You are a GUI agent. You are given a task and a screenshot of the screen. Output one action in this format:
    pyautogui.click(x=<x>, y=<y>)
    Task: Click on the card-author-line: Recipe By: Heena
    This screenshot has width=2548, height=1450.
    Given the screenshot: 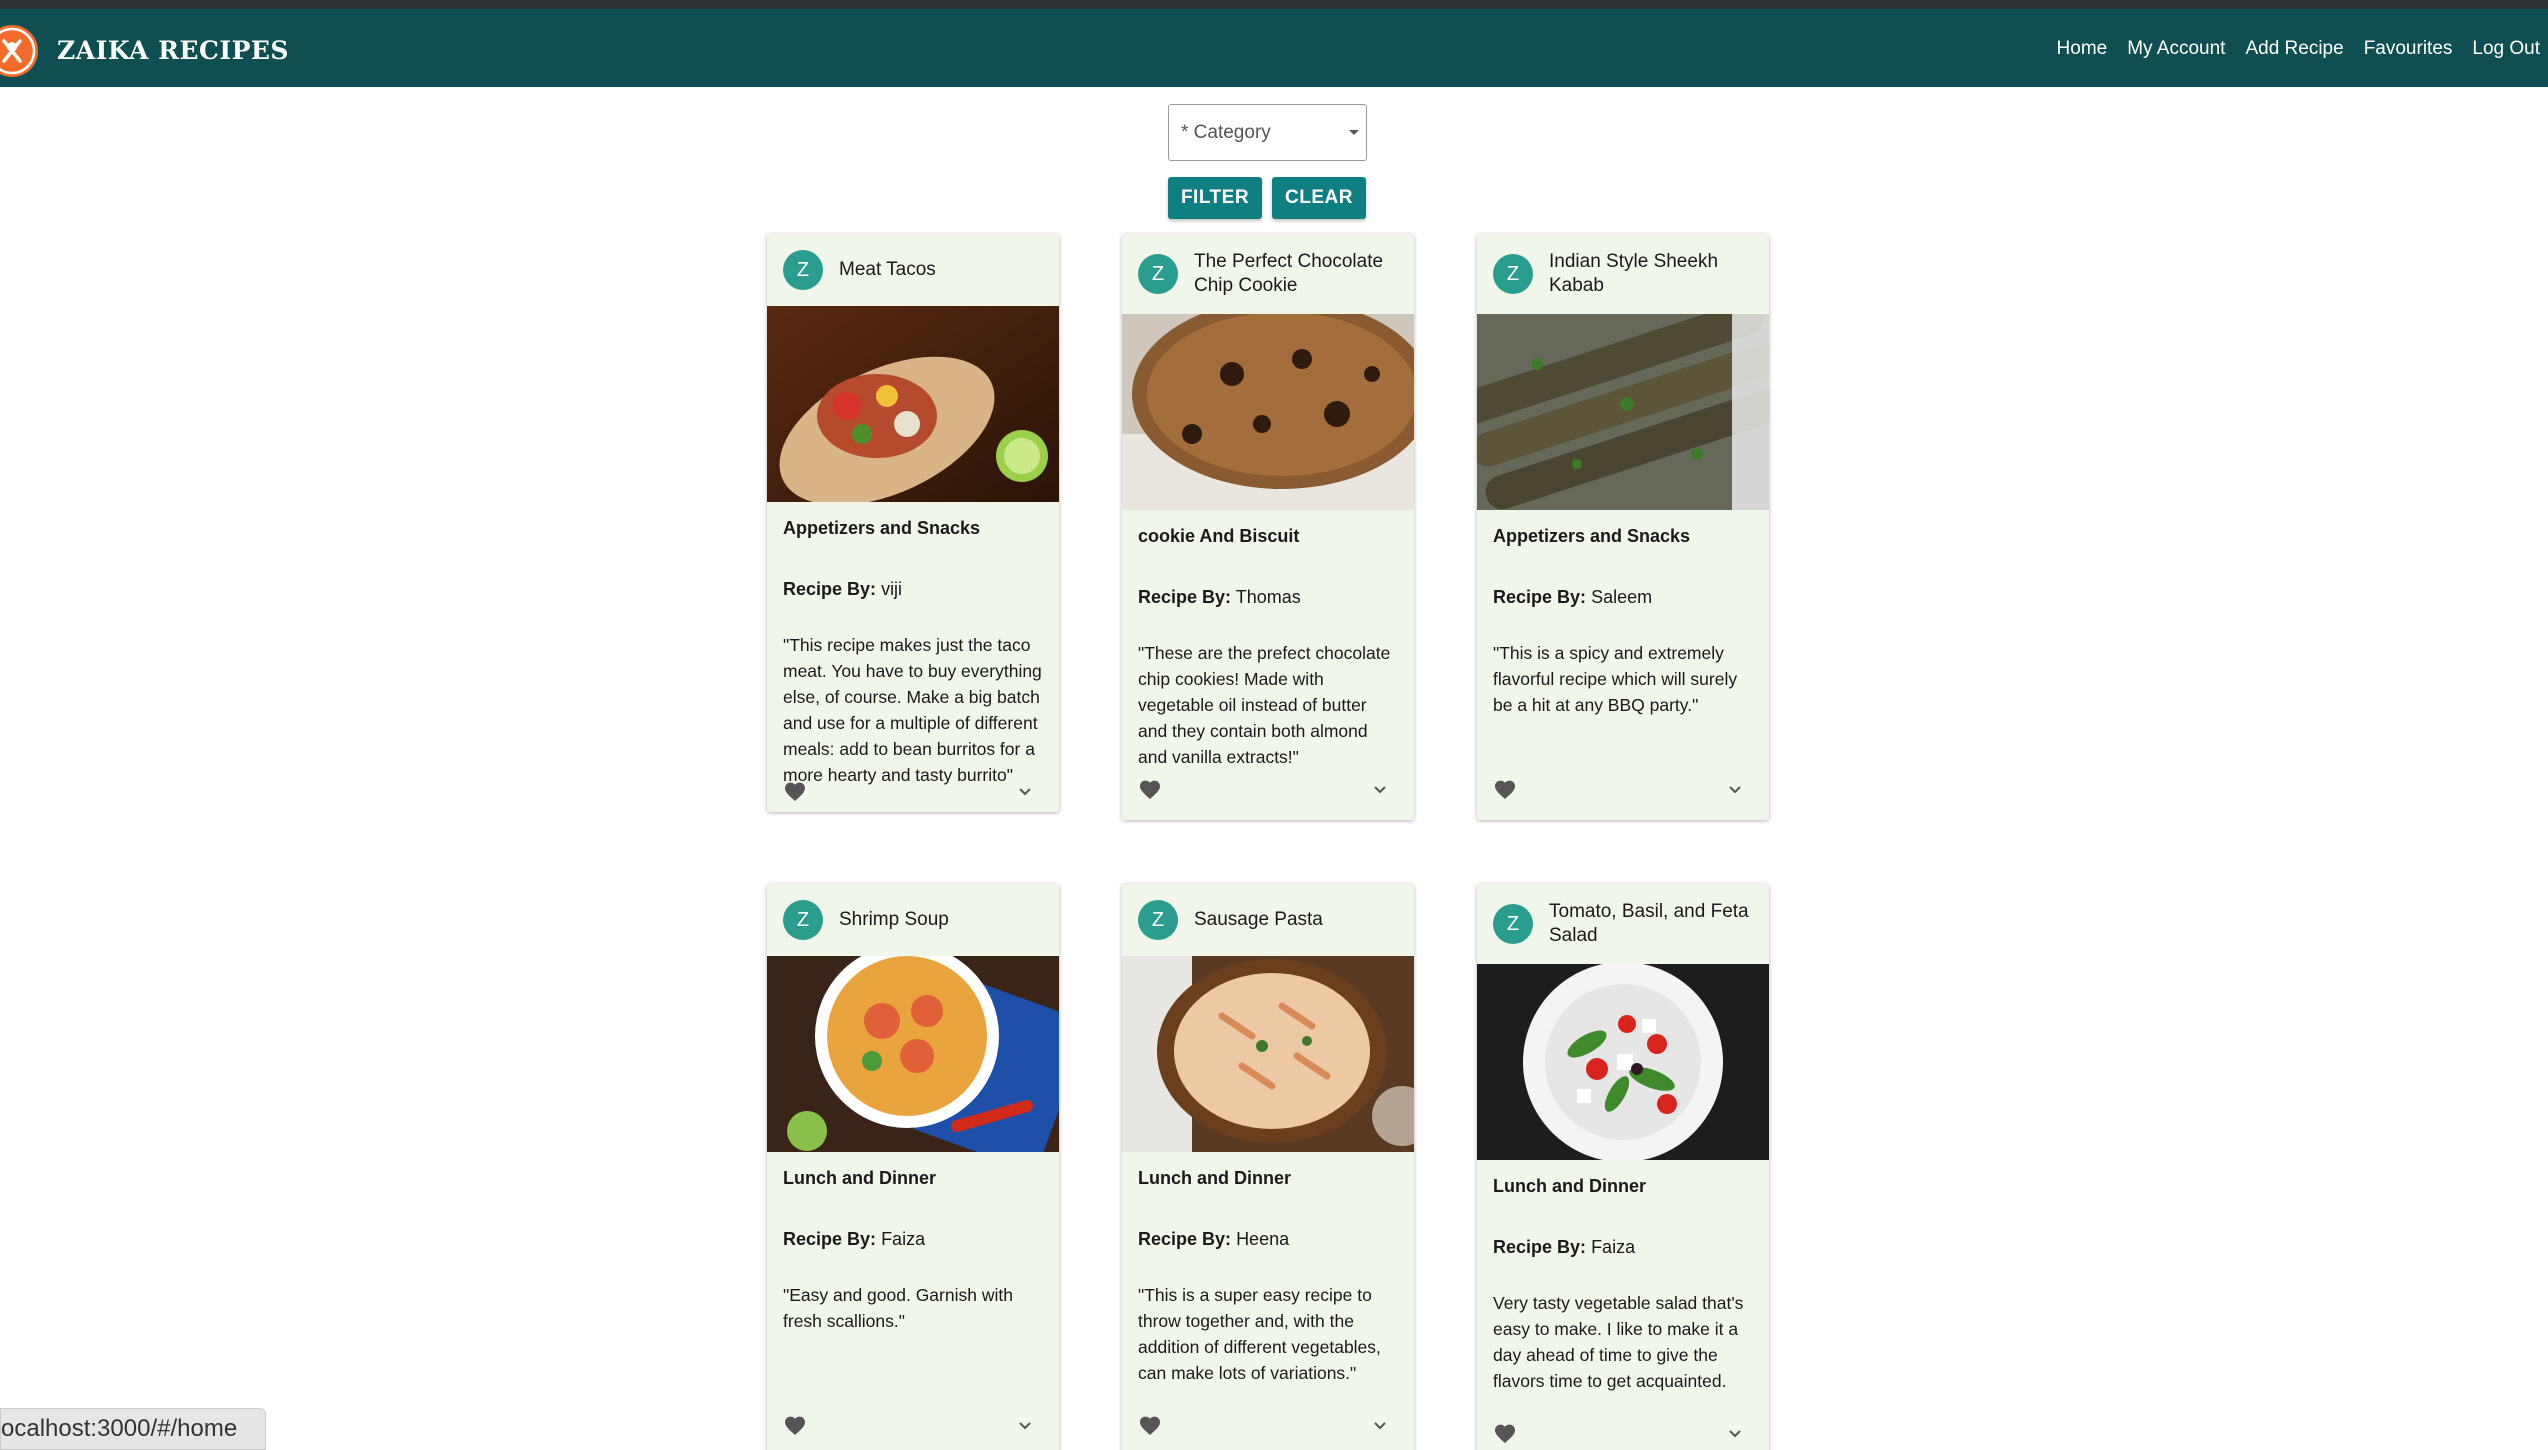 What is the action you would take?
    pyautogui.click(x=1268, y=1239)
    